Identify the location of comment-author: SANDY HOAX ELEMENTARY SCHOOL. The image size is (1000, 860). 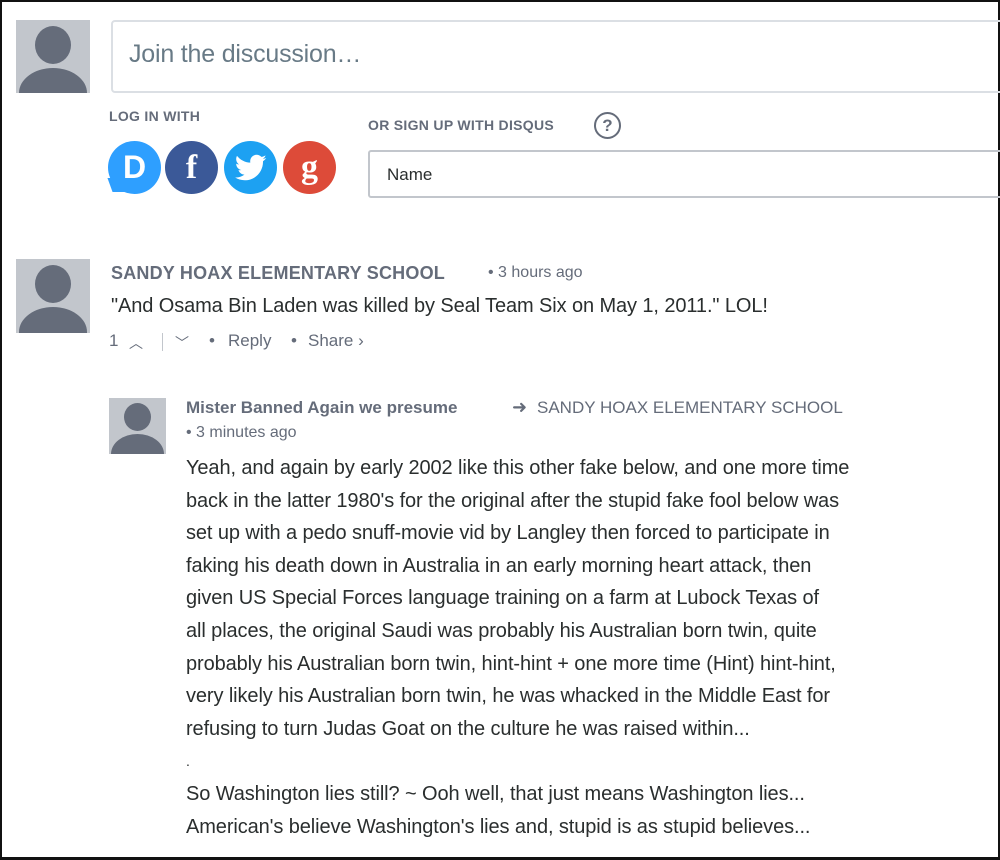
(278, 273).